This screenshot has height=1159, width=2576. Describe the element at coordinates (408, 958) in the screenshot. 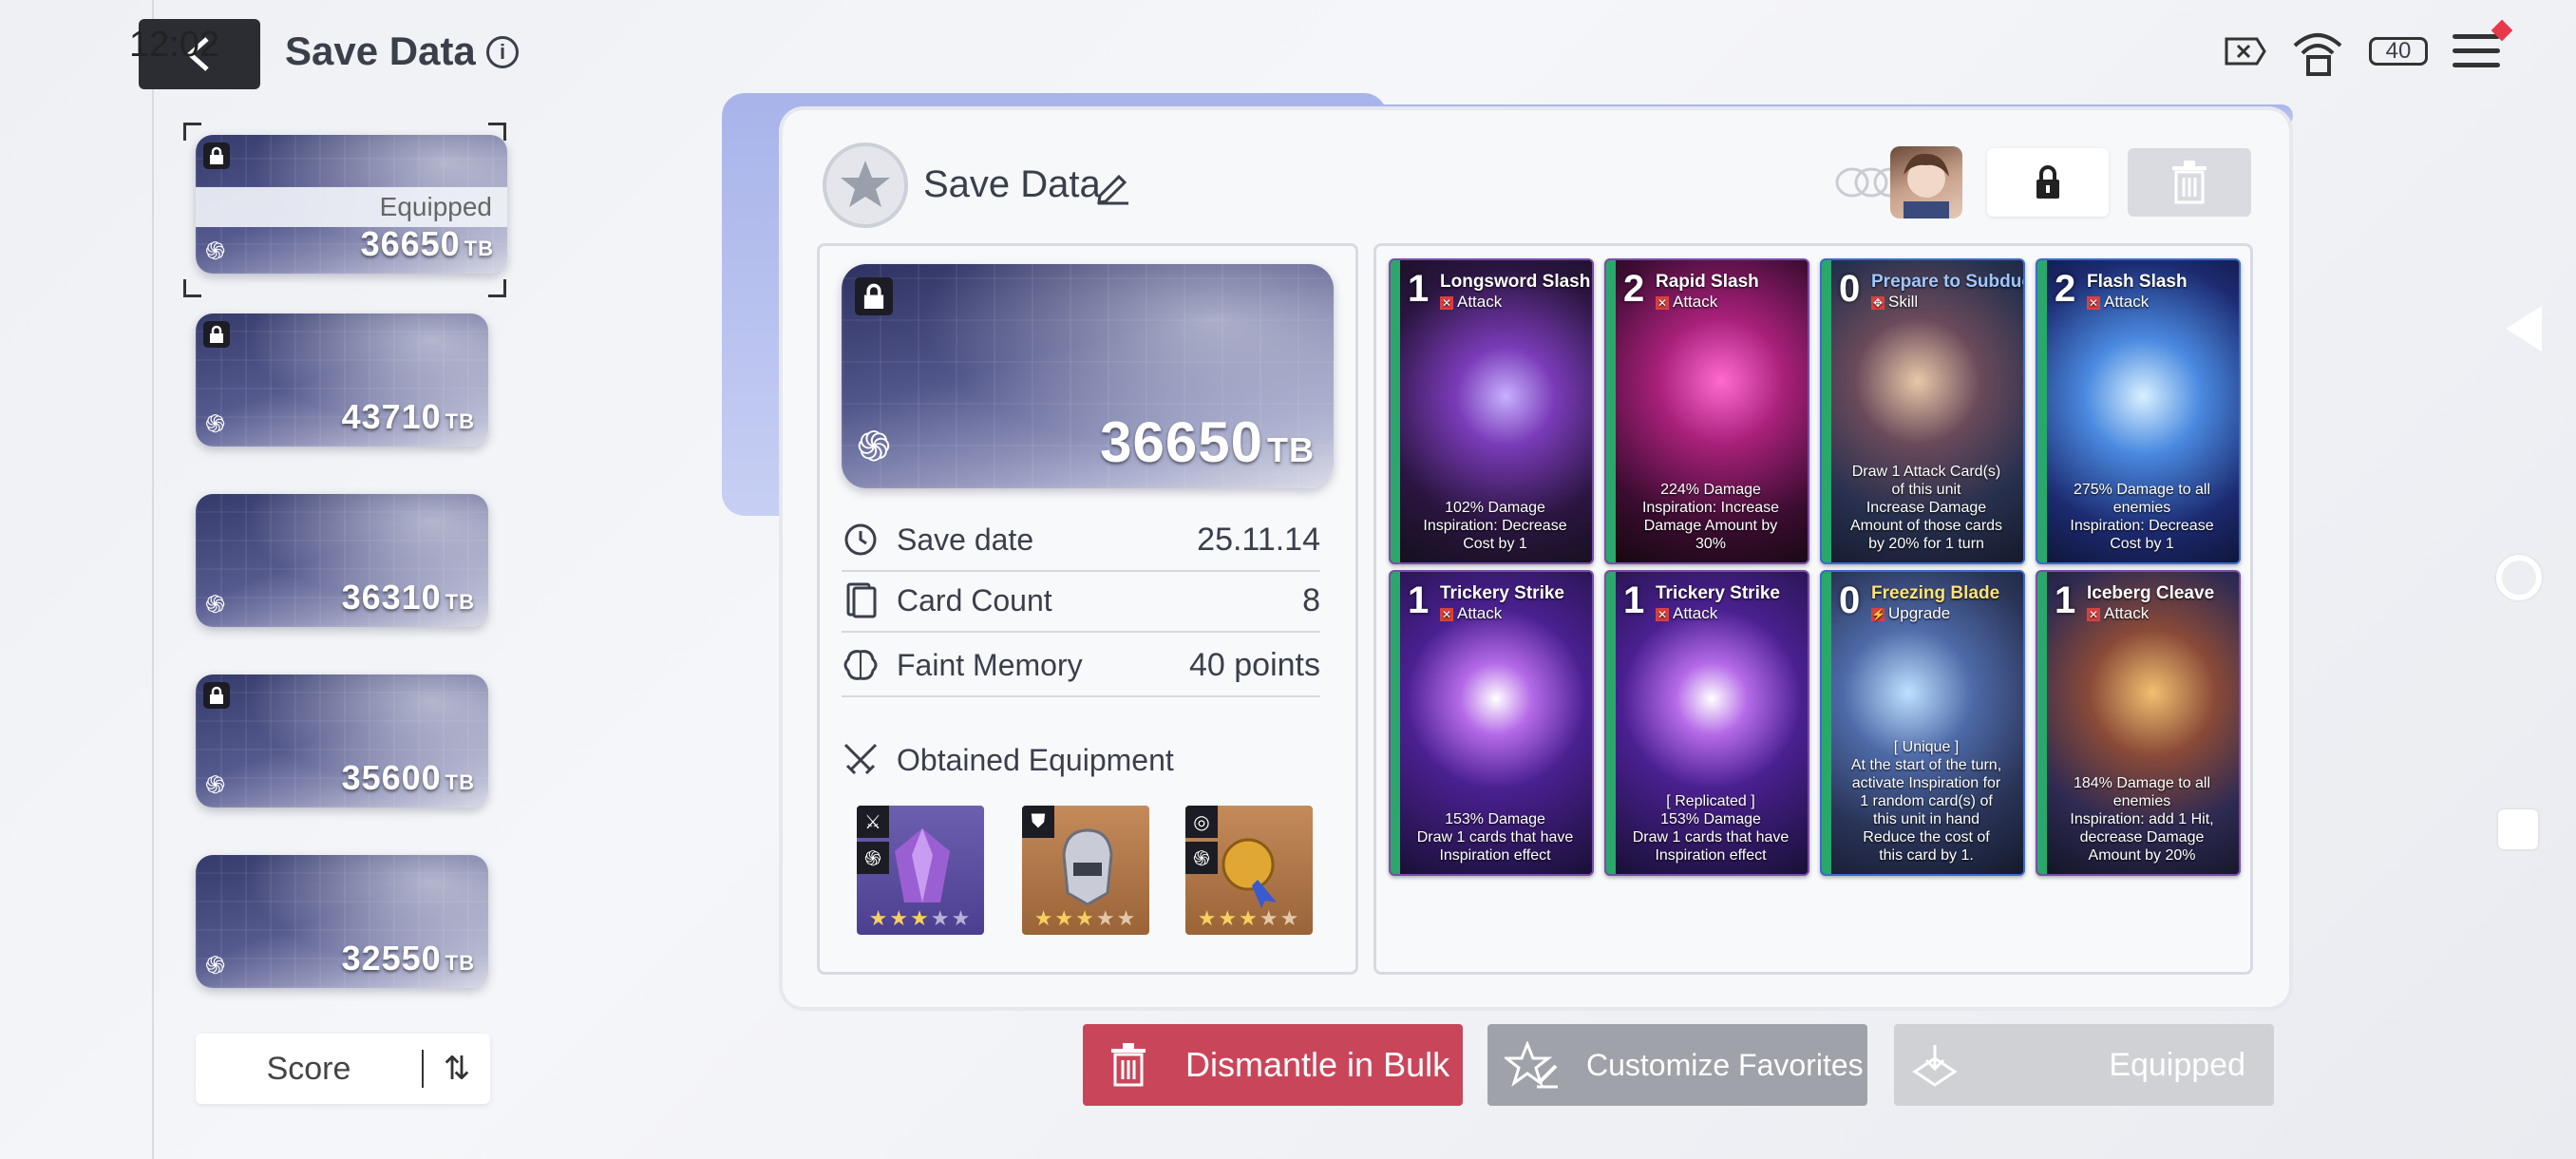

I see `save-score: 32550 TB` at that location.